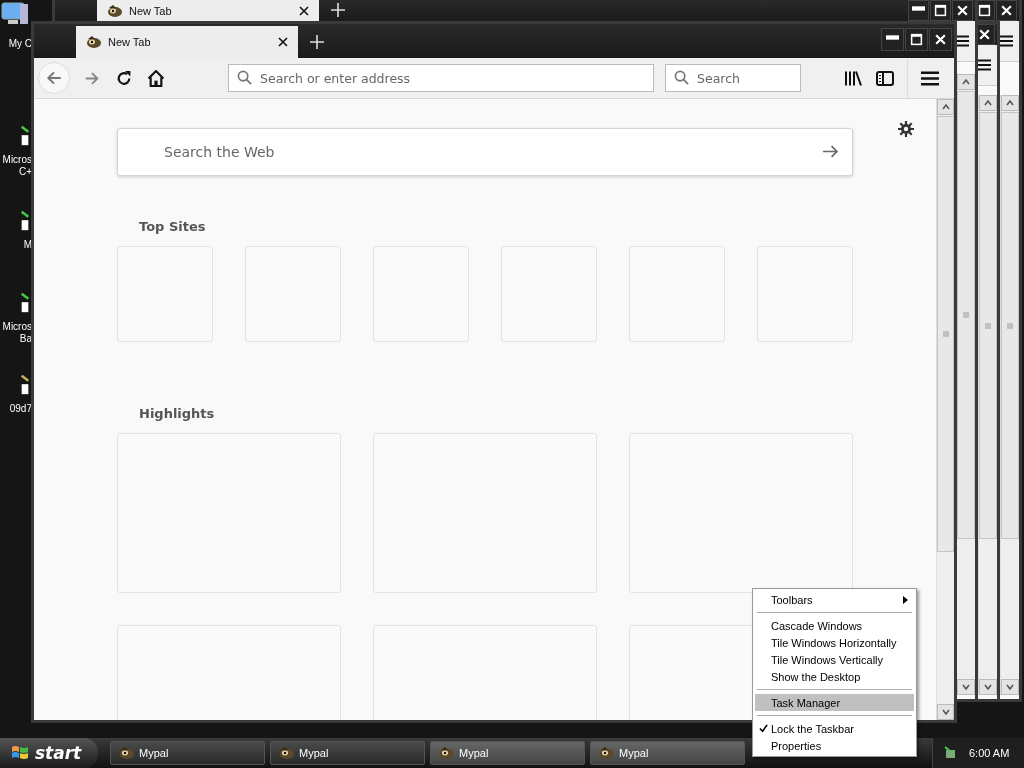 The width and height of the screenshot is (1024, 768). Describe the element at coordinates (49, 753) in the screenshot. I see `start-button: start` at that location.